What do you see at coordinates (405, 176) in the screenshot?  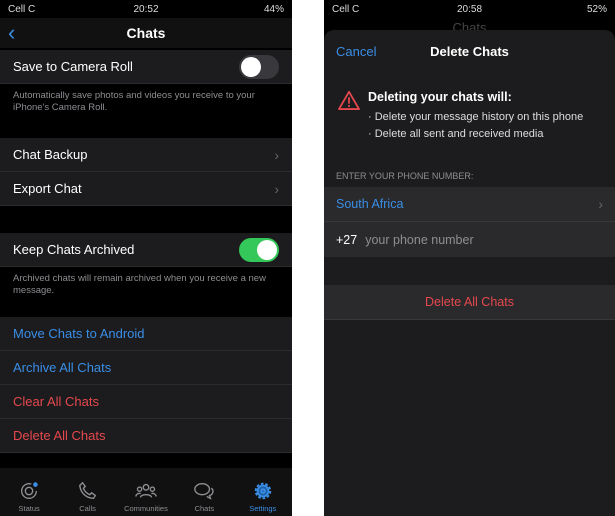 I see `phone-number-label: ENTER YOUR PHONE NUMBER:` at bounding box center [405, 176].